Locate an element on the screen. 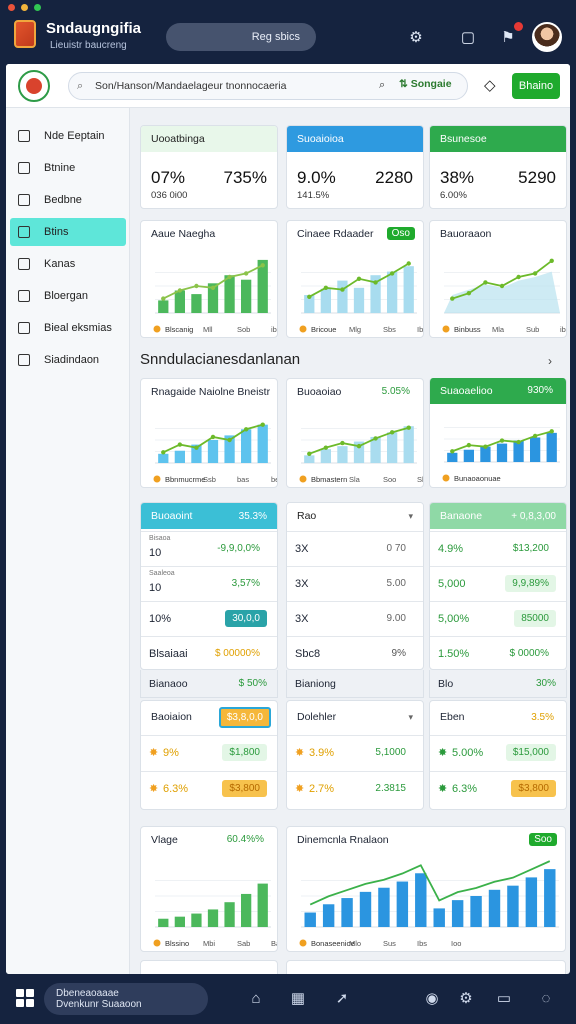 The height and width of the screenshot is (1024, 576). bell-icon: ◇ is located at coordinates (490, 85).